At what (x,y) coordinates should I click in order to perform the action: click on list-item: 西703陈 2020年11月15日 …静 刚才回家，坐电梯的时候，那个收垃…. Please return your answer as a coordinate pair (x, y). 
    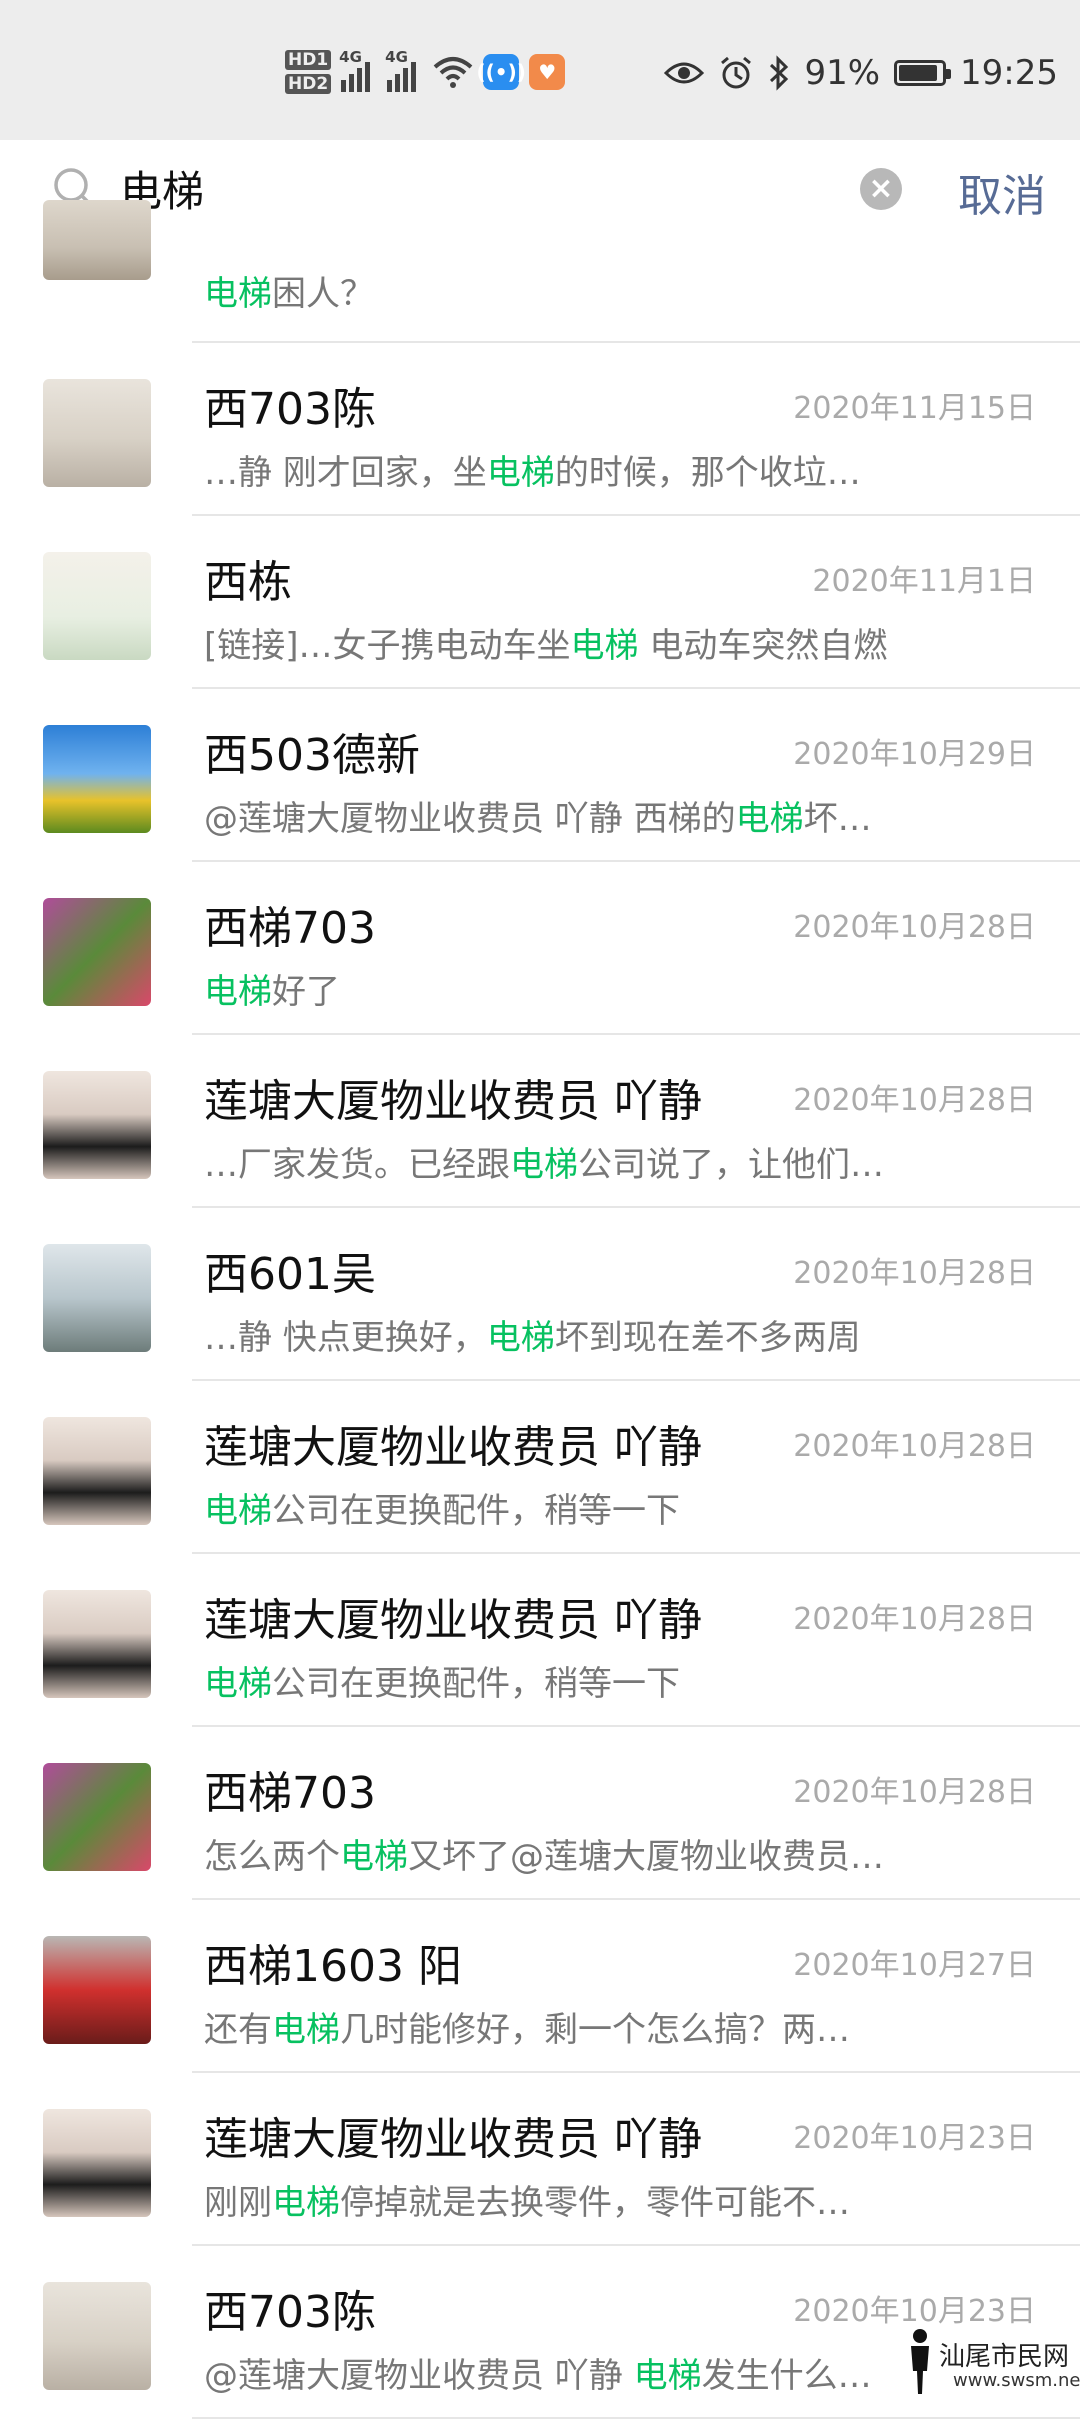
    Looking at the image, I should click on (540, 429).